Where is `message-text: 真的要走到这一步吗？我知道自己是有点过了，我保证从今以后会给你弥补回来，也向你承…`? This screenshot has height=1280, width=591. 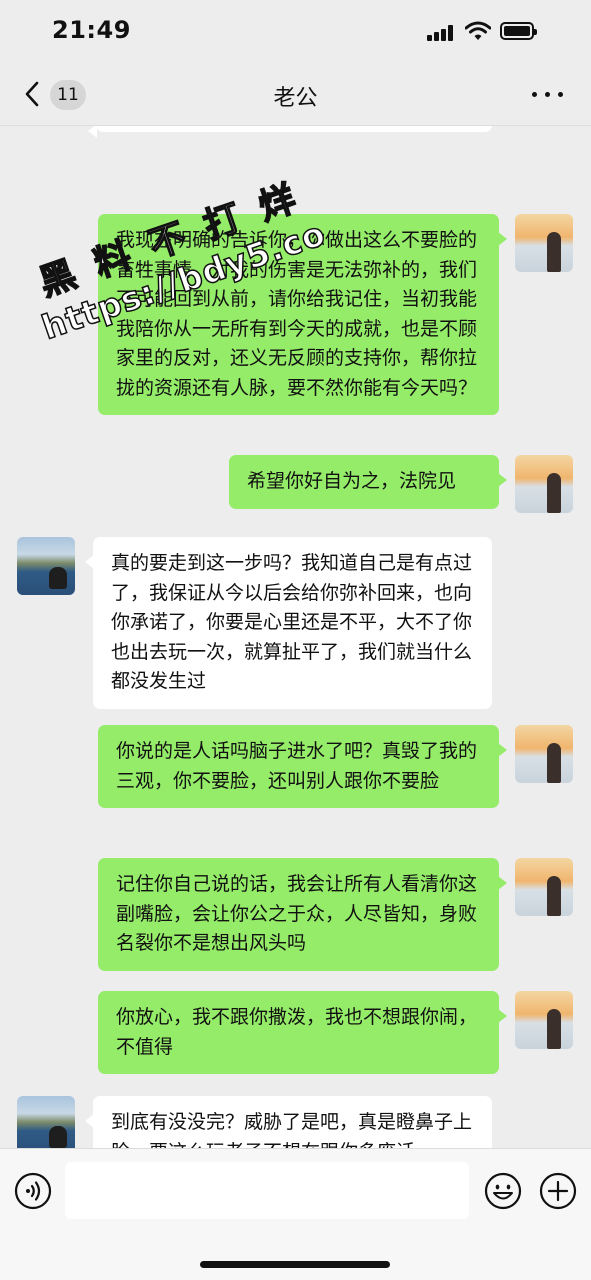
message-text: 真的要走到这一步吗？我知道自己是有点过了，我保证从今以后会给你弥补回来，也向你承… is located at coordinates (292, 622).